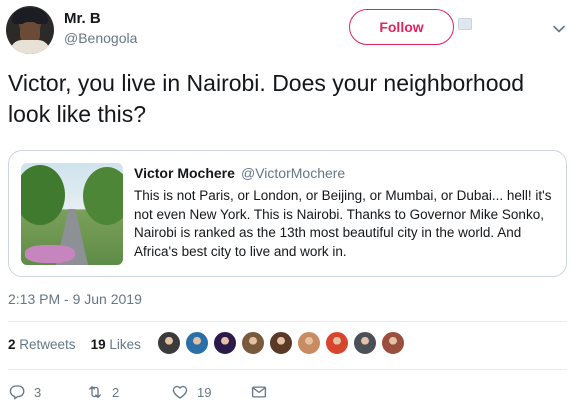  I want to click on retweet-action: 2, so click(102, 392).